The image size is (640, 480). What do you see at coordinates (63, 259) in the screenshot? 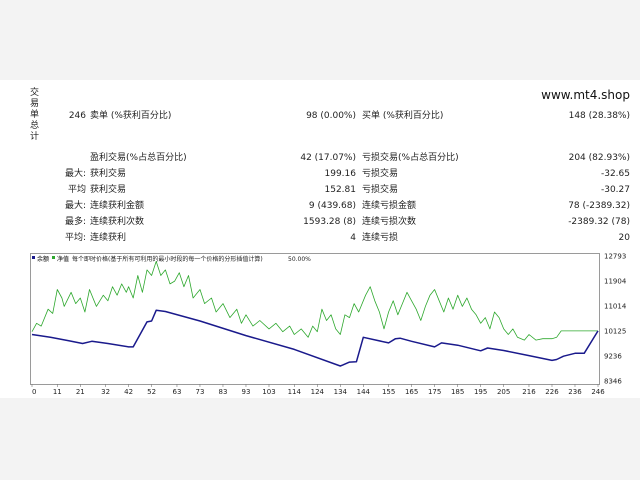
I see `equity-legend-label: 净值` at bounding box center [63, 259].